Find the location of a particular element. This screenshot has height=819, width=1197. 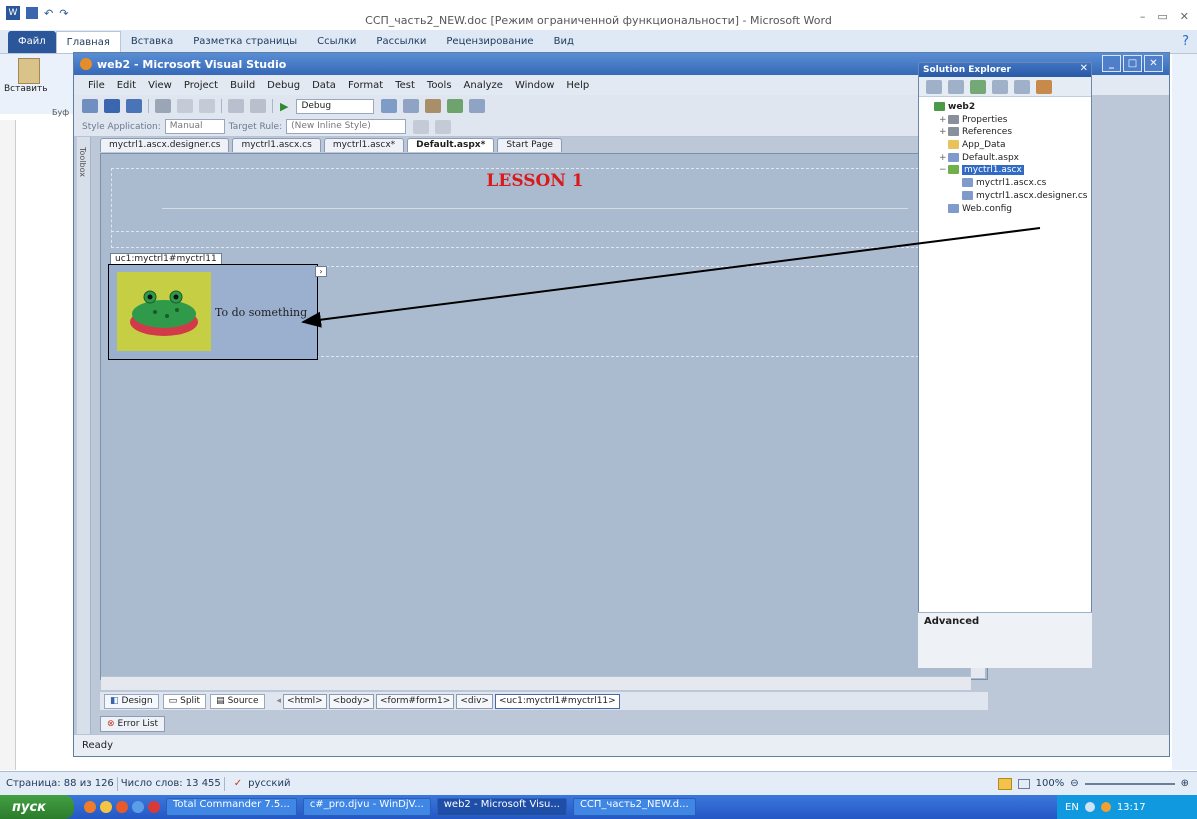

tab-myctrl1-ascx-cs: myctrl1.ascx.cs is located at coordinates (276, 145).